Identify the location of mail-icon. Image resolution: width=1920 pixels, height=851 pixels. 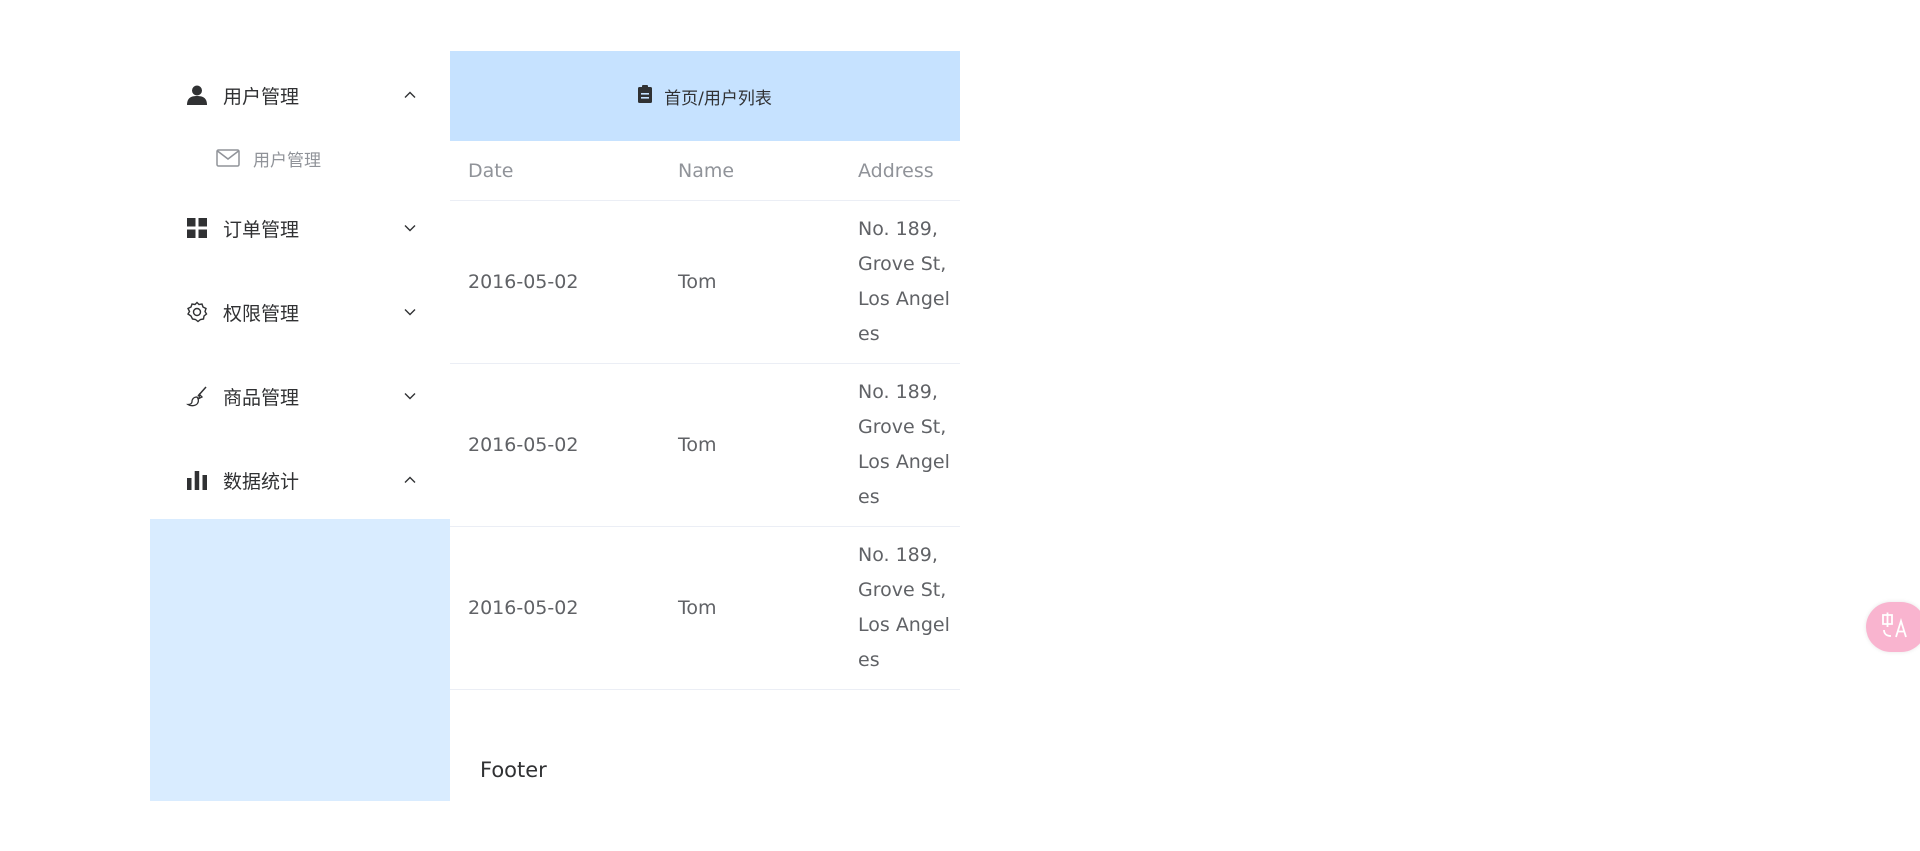
(228, 158).